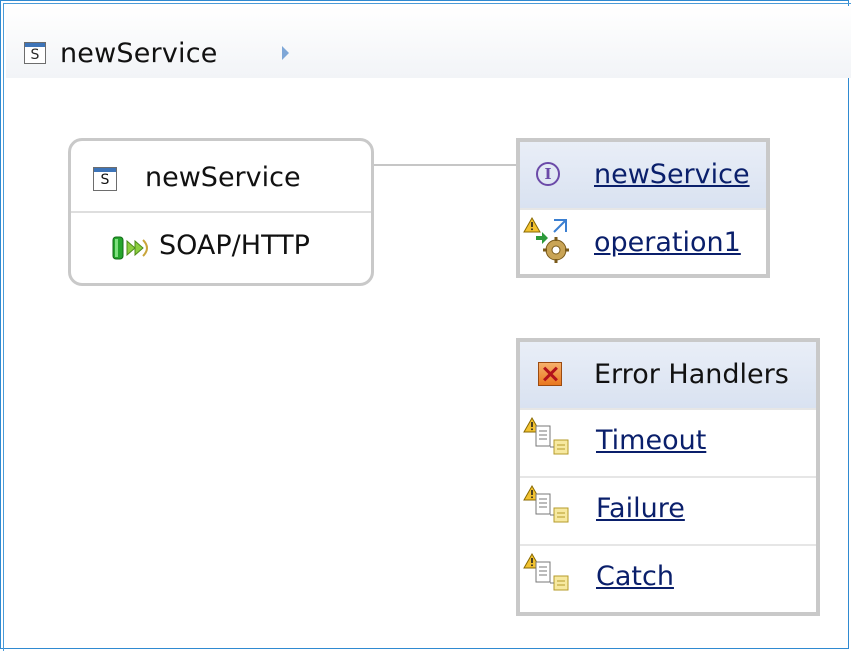  What do you see at coordinates (428, 42) in the screenshot?
I see `breadcrumb: S newService` at bounding box center [428, 42].